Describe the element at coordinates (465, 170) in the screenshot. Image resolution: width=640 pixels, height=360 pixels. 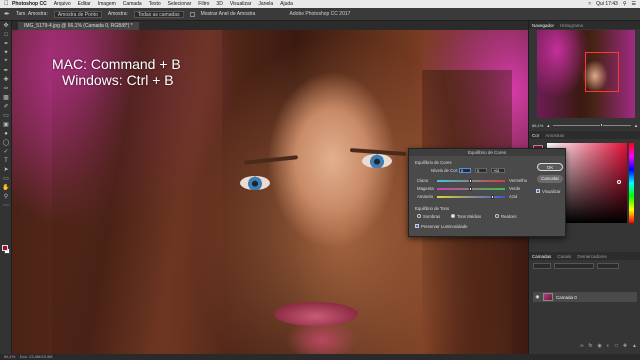
I see `cyan-red-field: 0` at that location.